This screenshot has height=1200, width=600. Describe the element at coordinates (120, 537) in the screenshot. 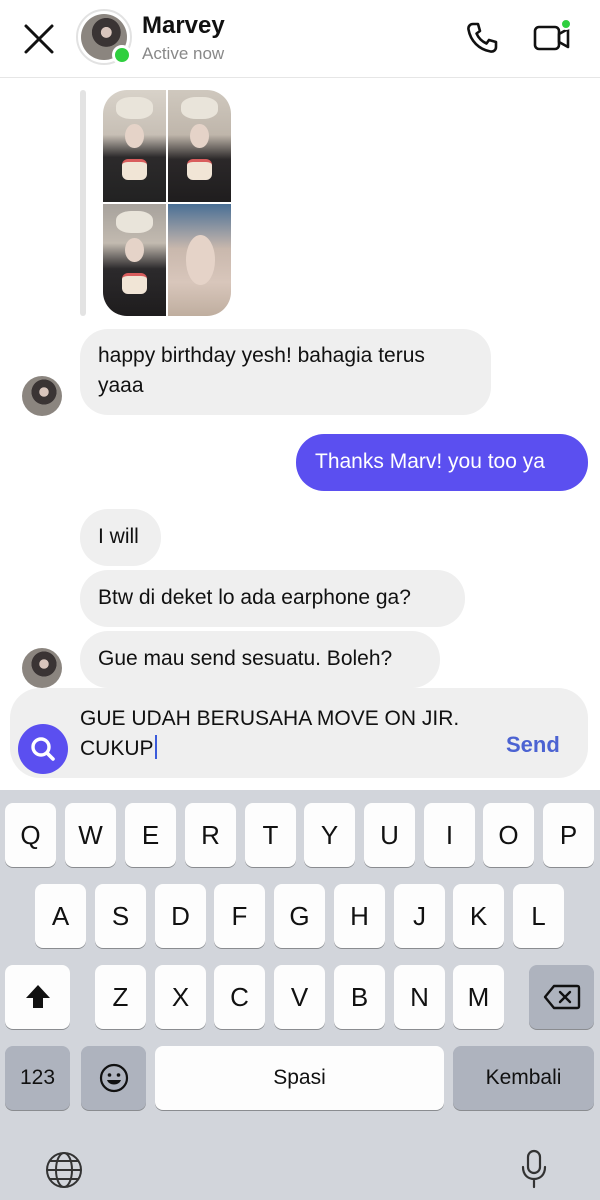

I see `incoming-message: I will` at that location.